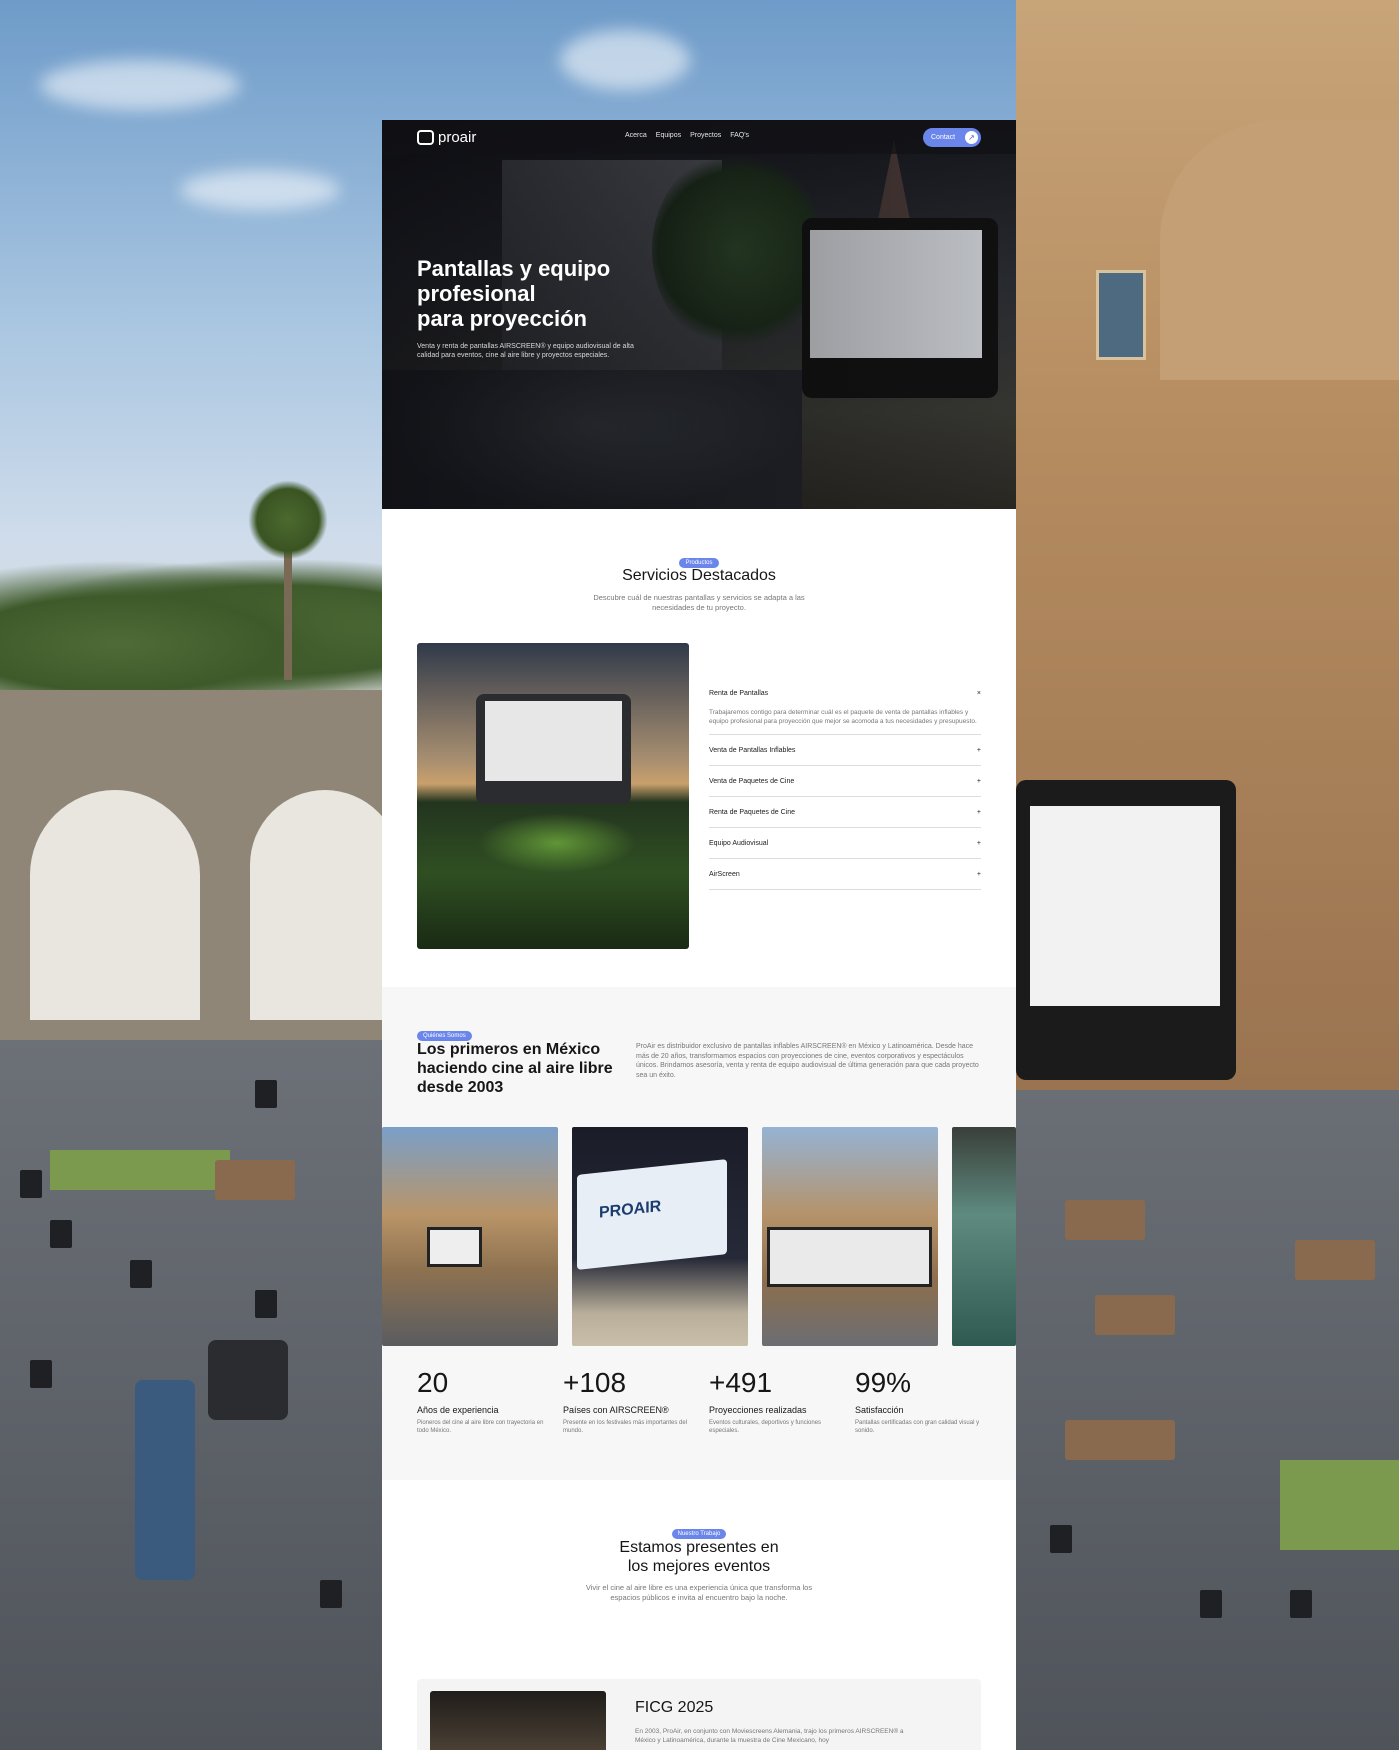  What do you see at coordinates (705, 135) in the screenshot?
I see `nav-link-proyectos: Proyectos` at bounding box center [705, 135].